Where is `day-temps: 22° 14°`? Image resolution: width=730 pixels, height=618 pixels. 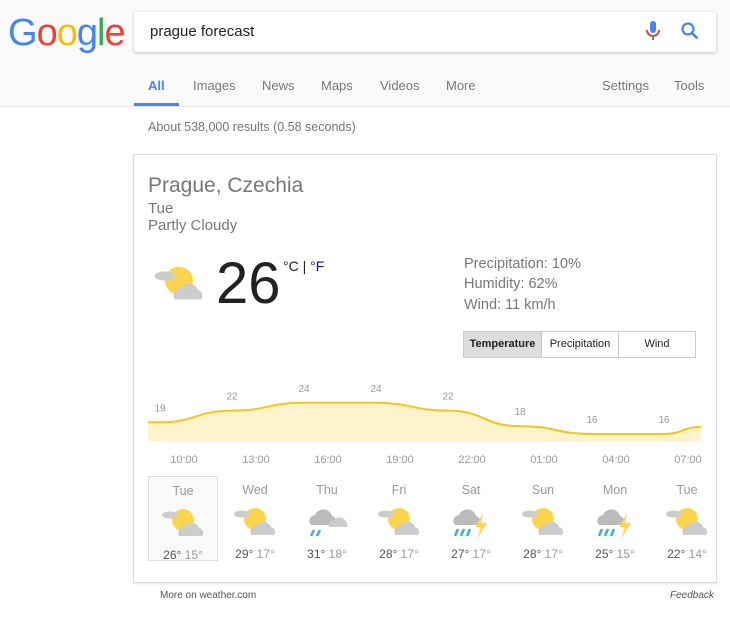 day-temps: 22° 14° is located at coordinates (687, 554).